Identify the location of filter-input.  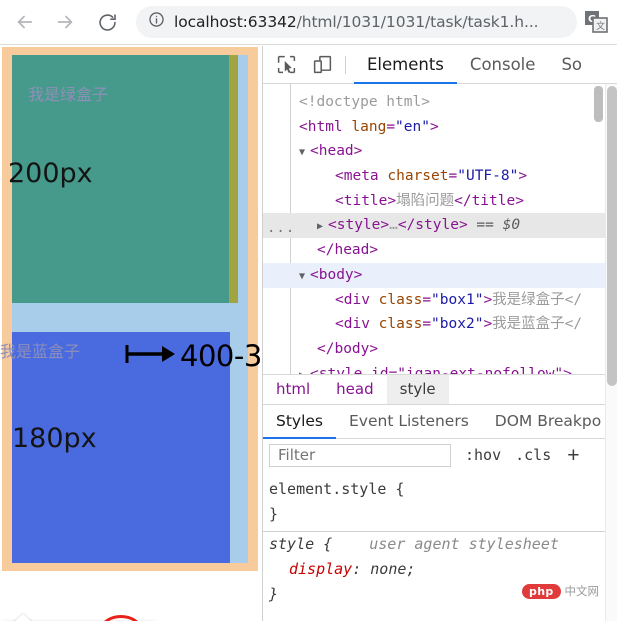
(360, 455).